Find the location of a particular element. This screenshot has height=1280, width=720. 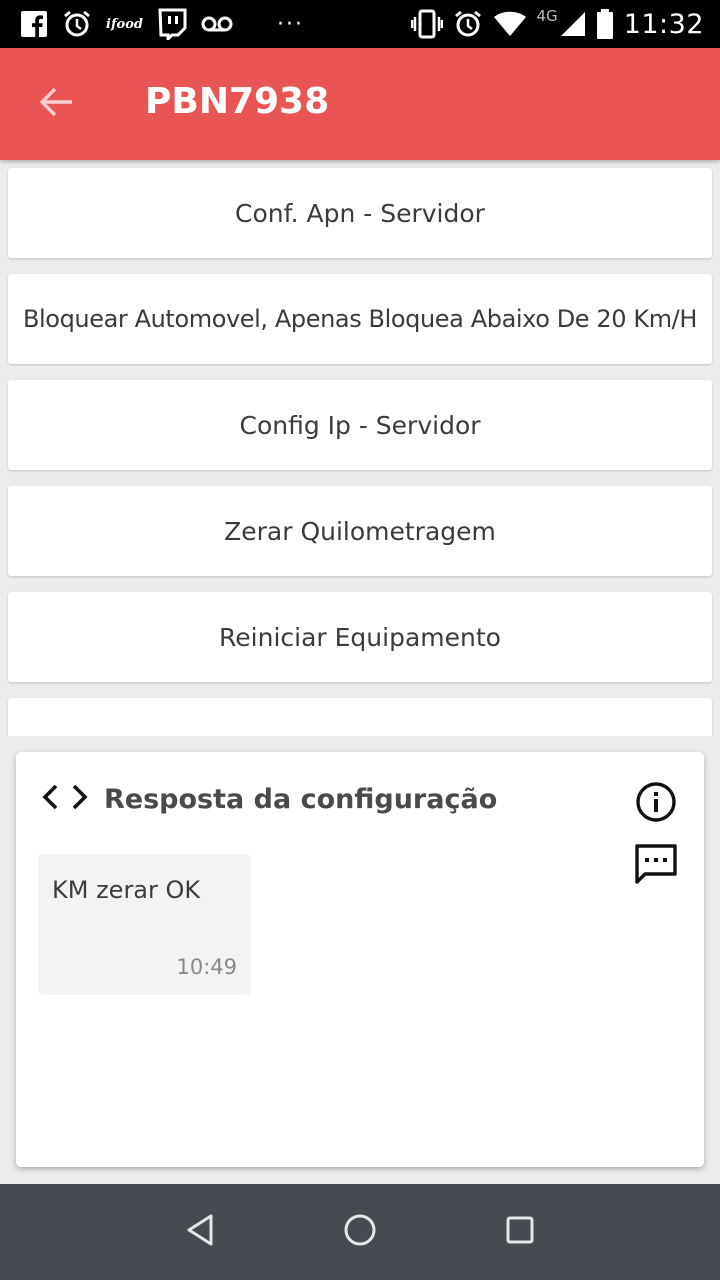

back-button is located at coordinates (56, 104).